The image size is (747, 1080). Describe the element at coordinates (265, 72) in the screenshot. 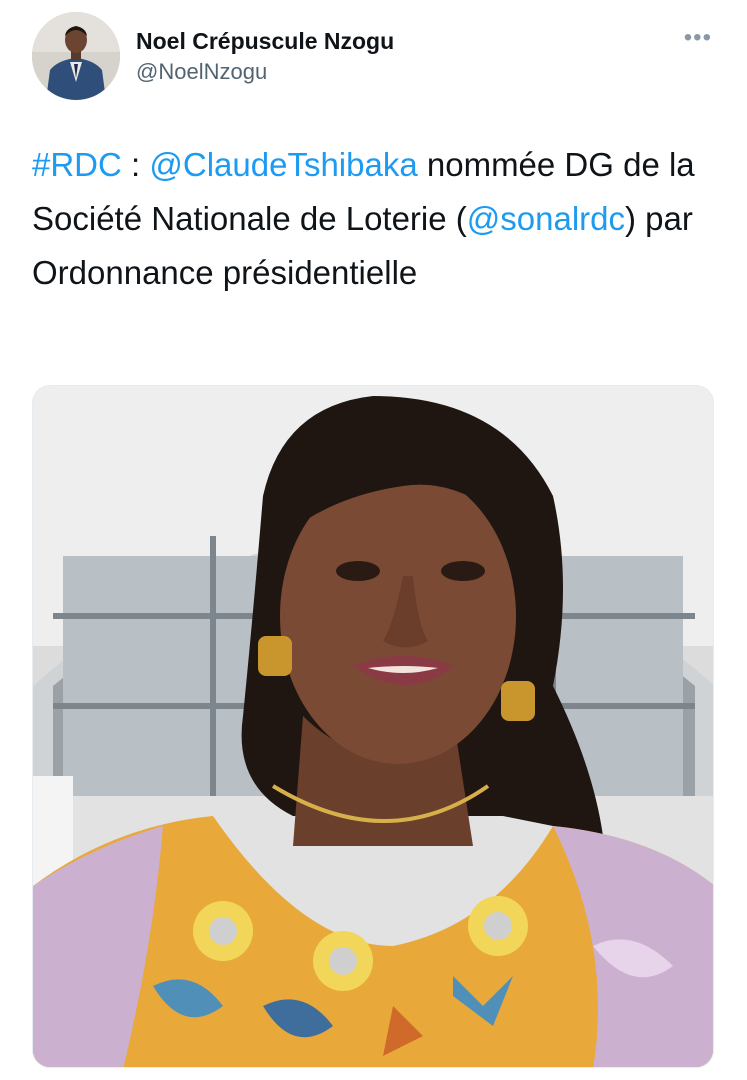

I see `author-handle: @NoelNzogu` at that location.